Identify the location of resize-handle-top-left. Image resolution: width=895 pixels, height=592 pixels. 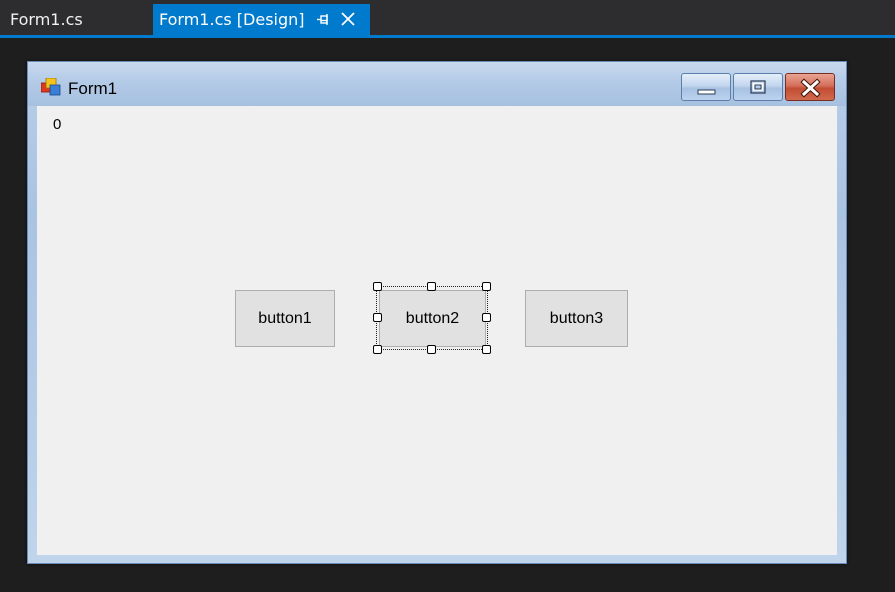
(377, 286).